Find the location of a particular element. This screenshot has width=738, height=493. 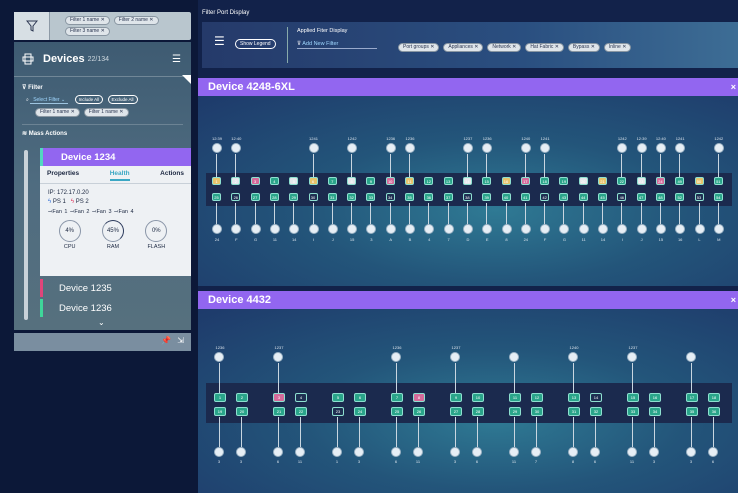

port: 29 is located at coordinates (294, 197).